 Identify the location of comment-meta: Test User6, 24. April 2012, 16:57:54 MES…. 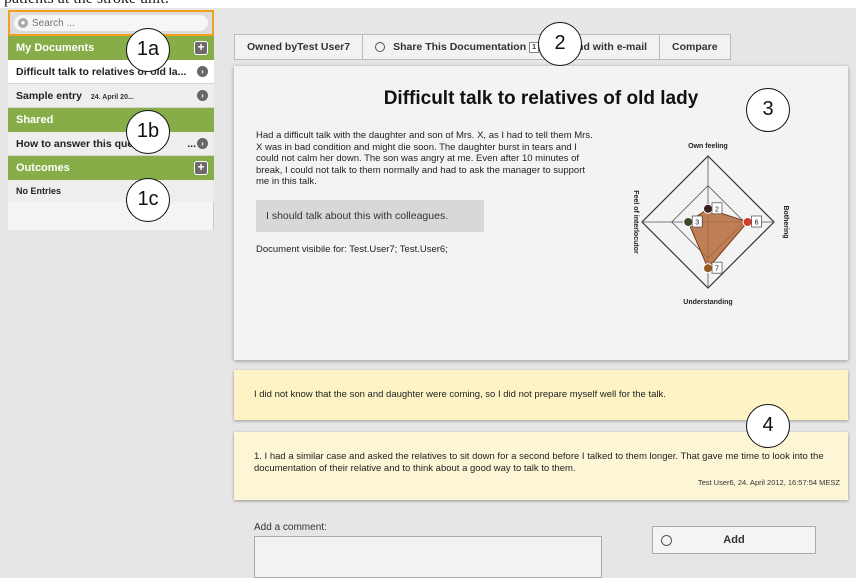
(768, 482).